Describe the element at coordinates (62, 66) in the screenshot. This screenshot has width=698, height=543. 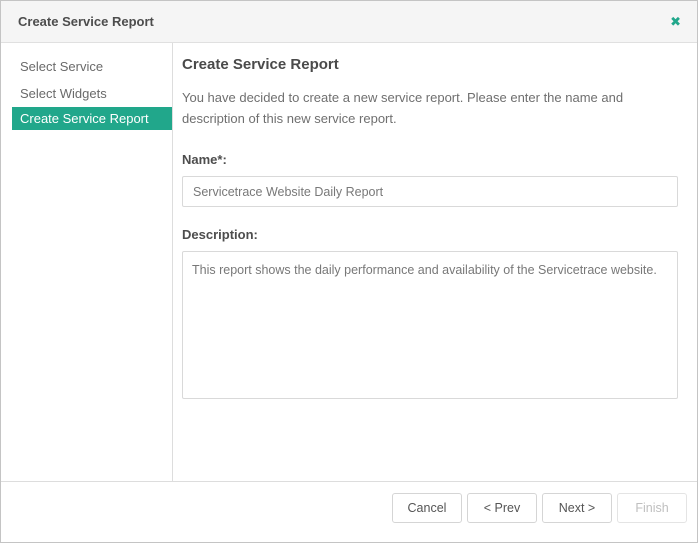
I see `step-label: Select Service` at that location.